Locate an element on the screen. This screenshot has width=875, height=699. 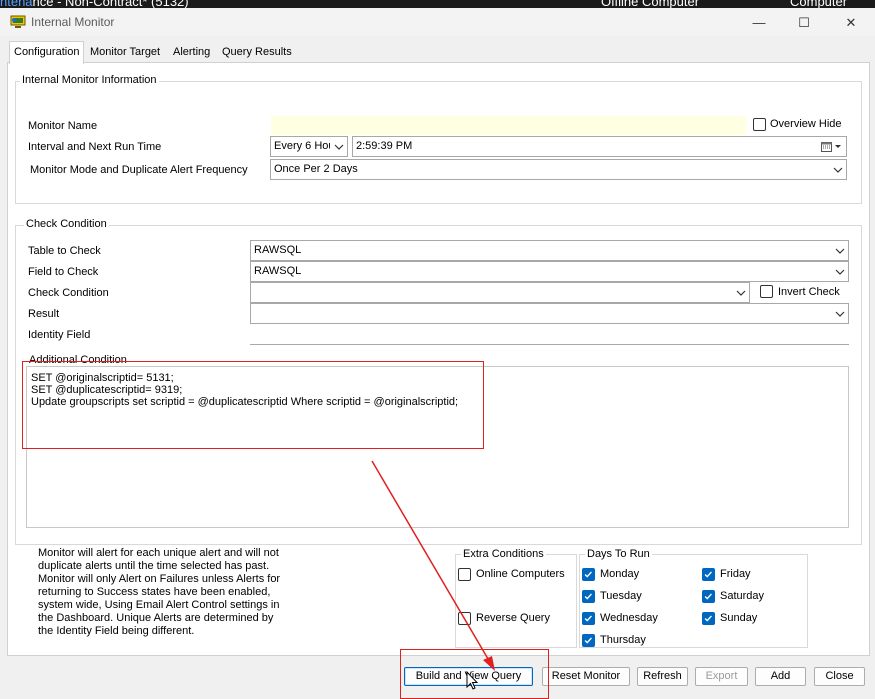
field-to-check-label: Field to Check is located at coordinates (63, 272).